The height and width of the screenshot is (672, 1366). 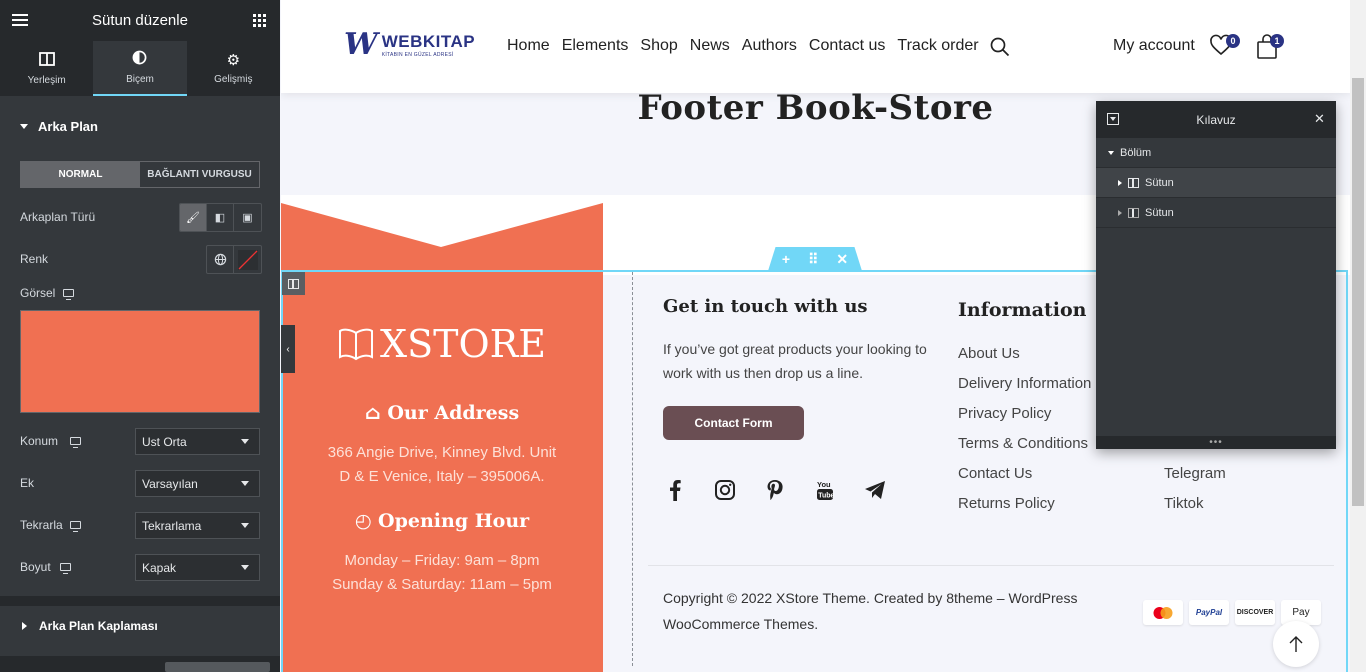 What do you see at coordinates (1024, 504) in the screenshot?
I see `link-returns: Returns Policy` at bounding box center [1024, 504].